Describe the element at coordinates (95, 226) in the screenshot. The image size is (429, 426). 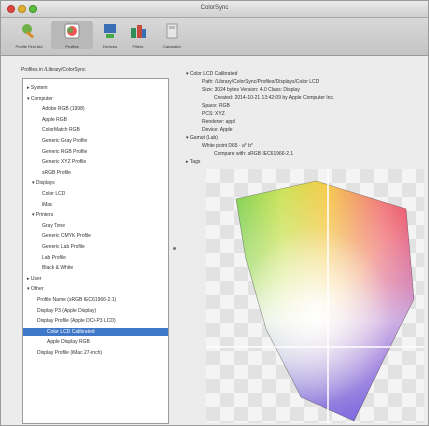
I see `tree-item: Gray Tone` at that location.